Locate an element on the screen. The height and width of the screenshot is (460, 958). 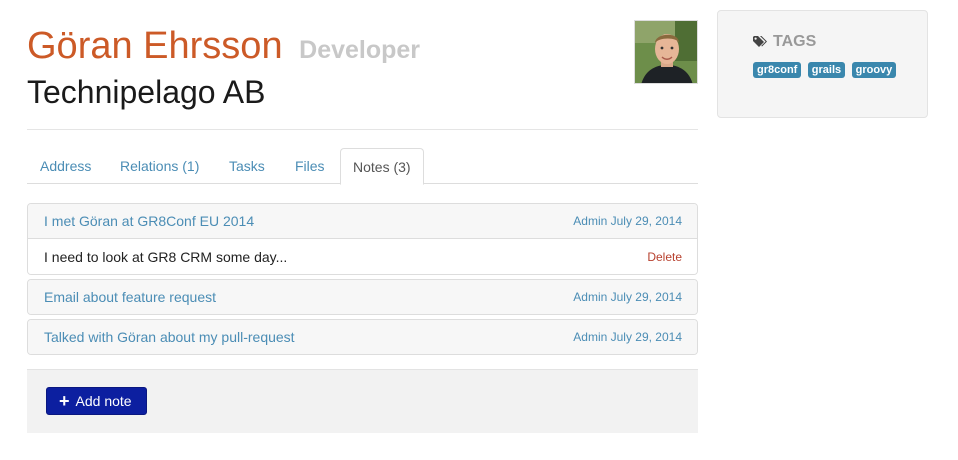
note-actions-bar: + Add note is located at coordinates (362, 401).